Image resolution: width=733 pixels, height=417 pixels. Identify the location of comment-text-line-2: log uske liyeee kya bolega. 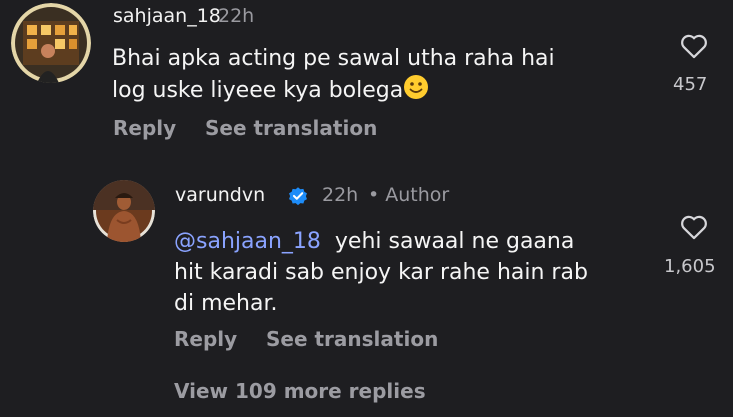
(372, 91).